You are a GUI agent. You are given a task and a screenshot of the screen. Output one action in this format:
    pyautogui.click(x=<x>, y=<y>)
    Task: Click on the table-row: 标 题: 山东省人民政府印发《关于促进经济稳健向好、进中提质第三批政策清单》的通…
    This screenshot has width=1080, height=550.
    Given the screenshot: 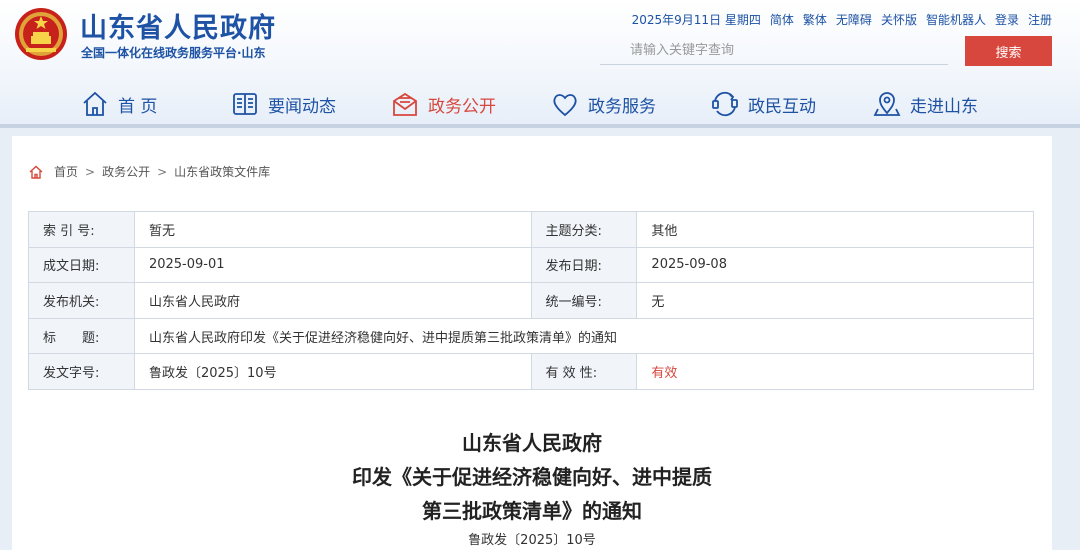 What is the action you would take?
    pyautogui.click(x=531, y=336)
    